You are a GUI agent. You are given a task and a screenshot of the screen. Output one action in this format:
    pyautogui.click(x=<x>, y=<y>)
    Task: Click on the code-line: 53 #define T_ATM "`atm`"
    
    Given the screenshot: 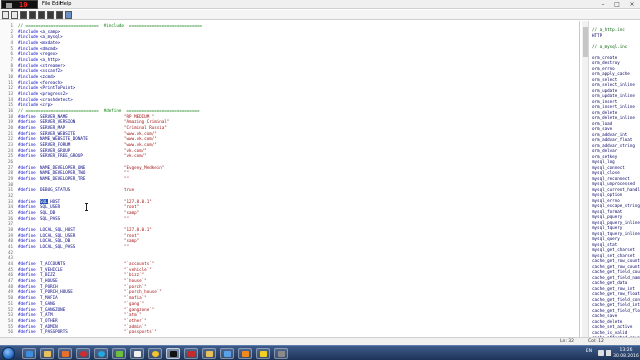 What is the action you would take?
    pyautogui.click(x=289, y=314)
    